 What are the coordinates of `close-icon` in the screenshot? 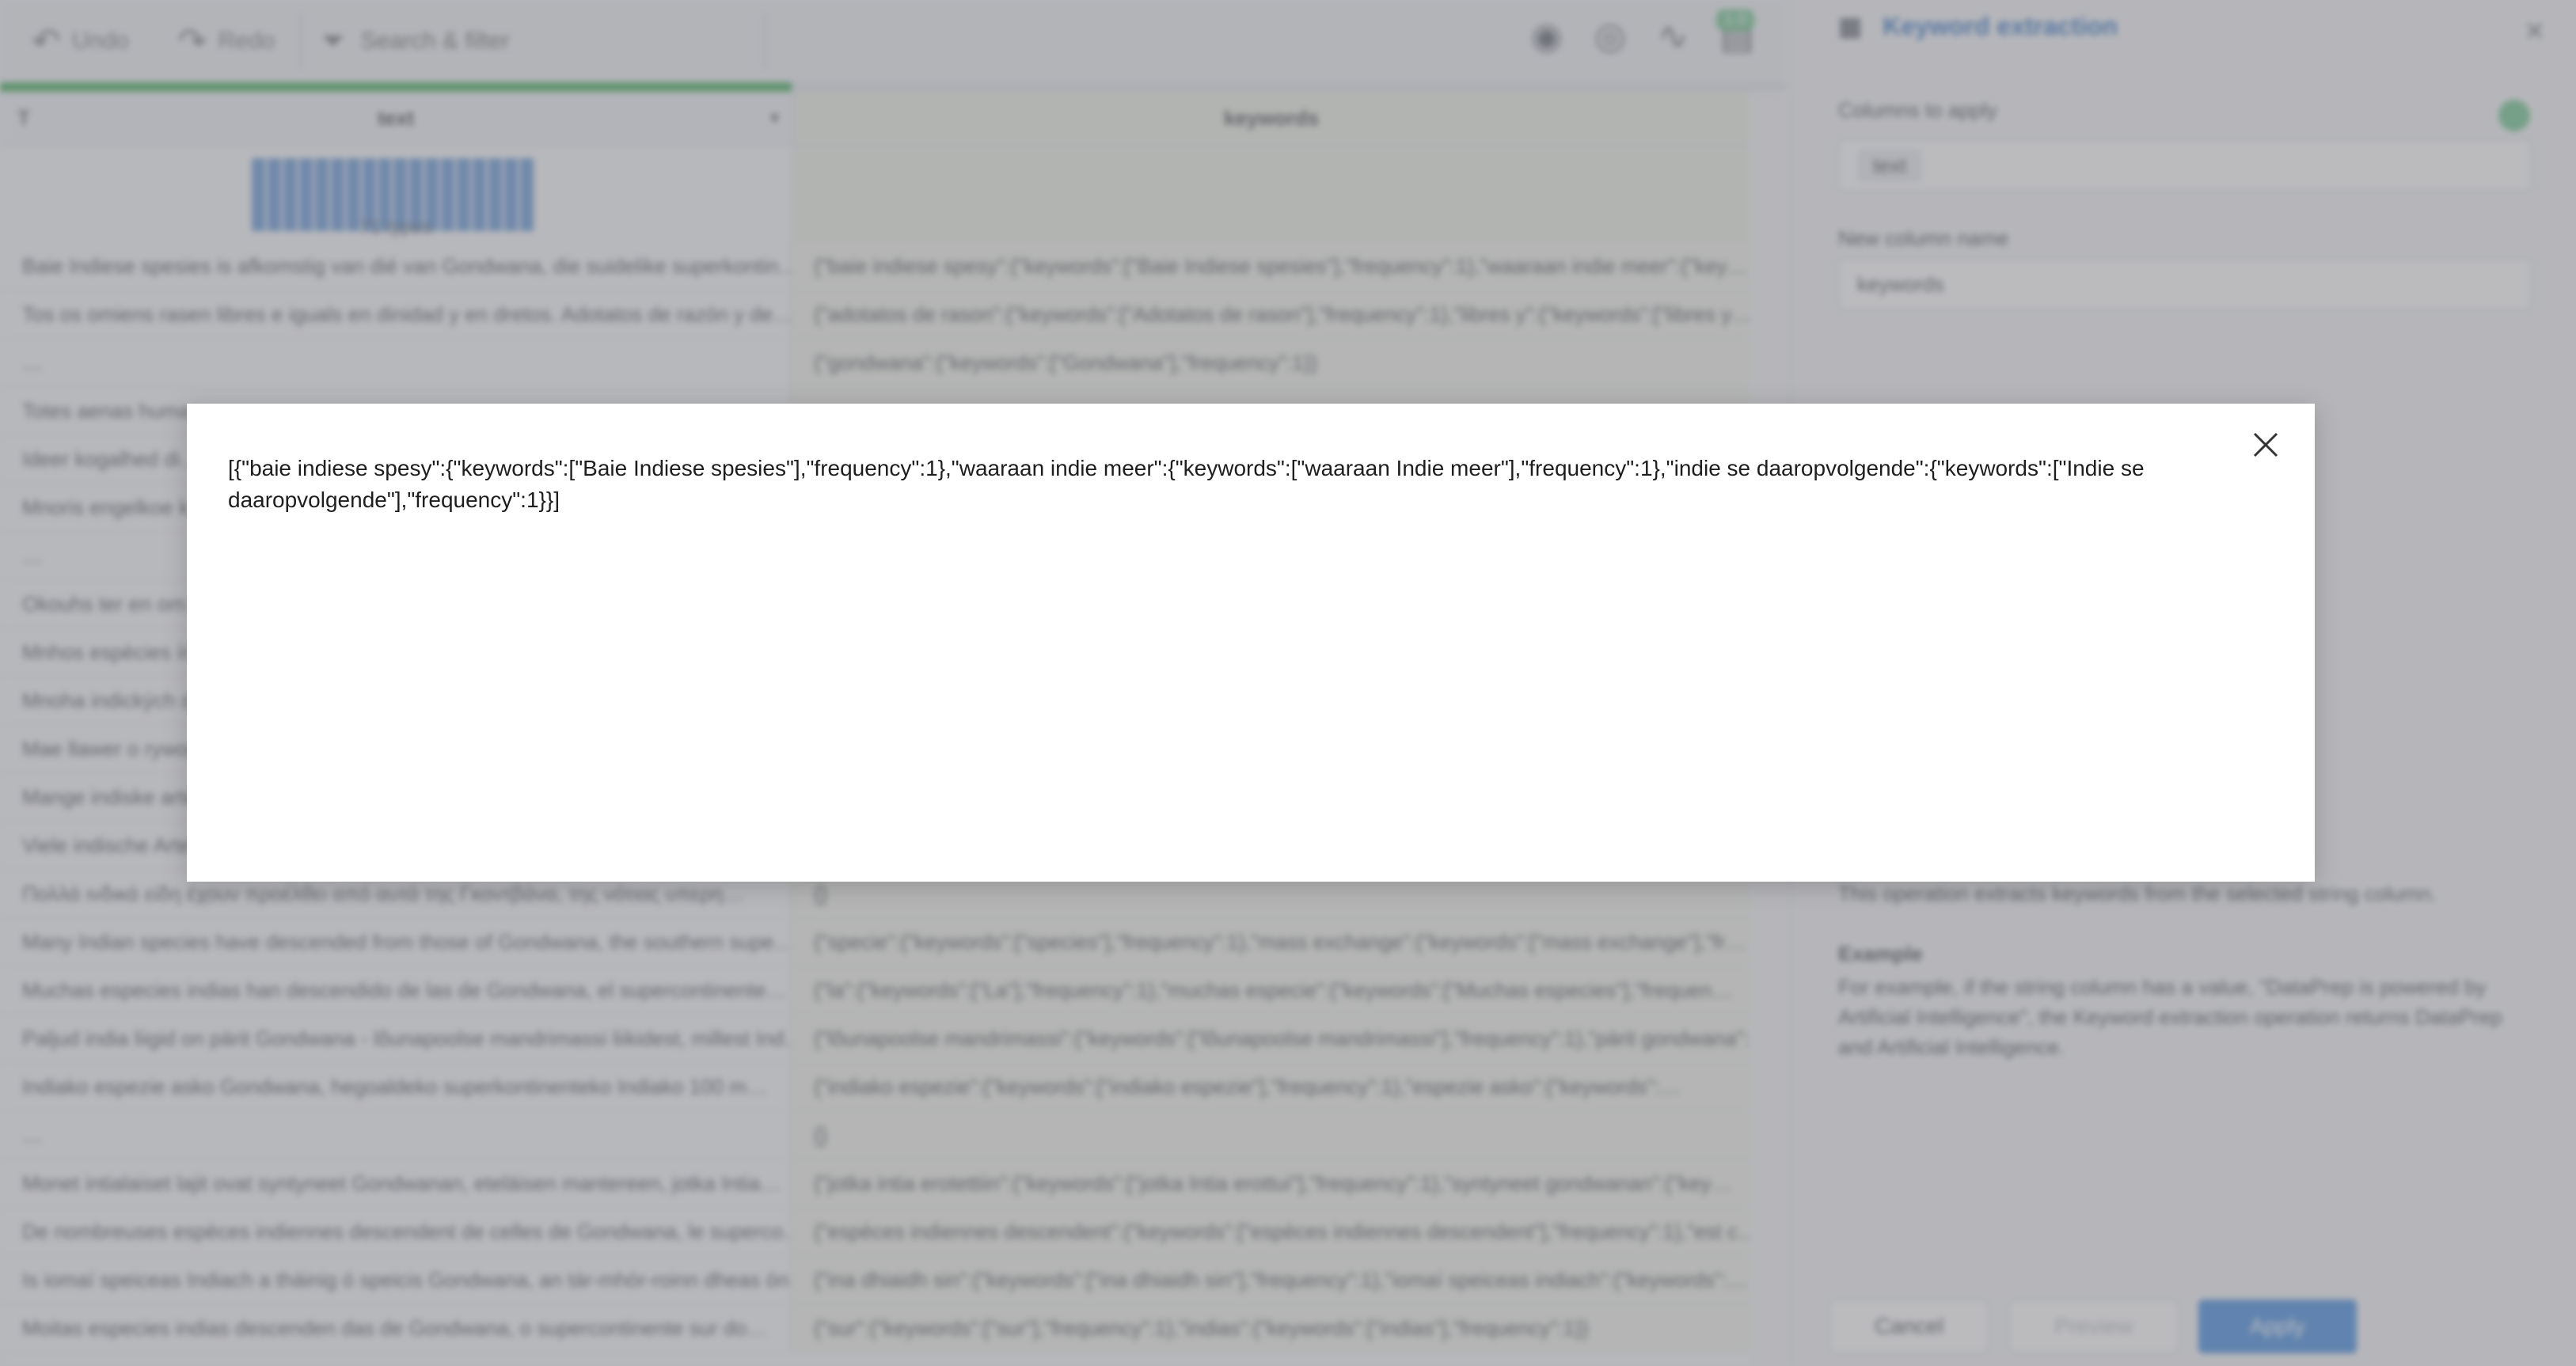 It's located at (2265, 444).